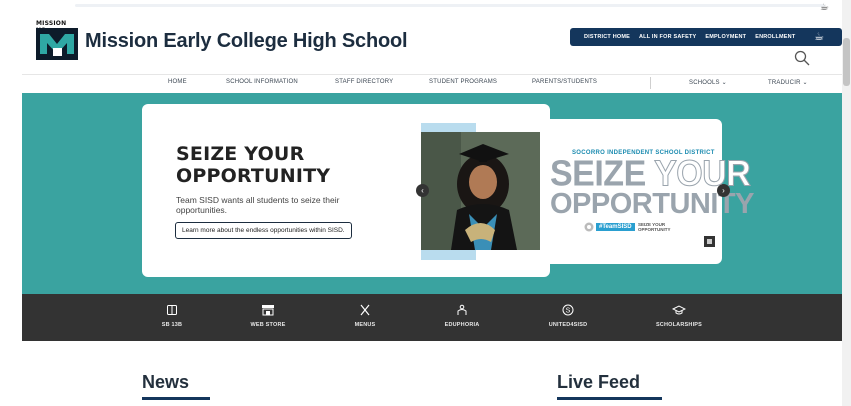 This screenshot has width=851, height=406. What do you see at coordinates (775, 37) in the screenshot?
I see `utility-link-enrollment: ENROLLMENT` at bounding box center [775, 37].